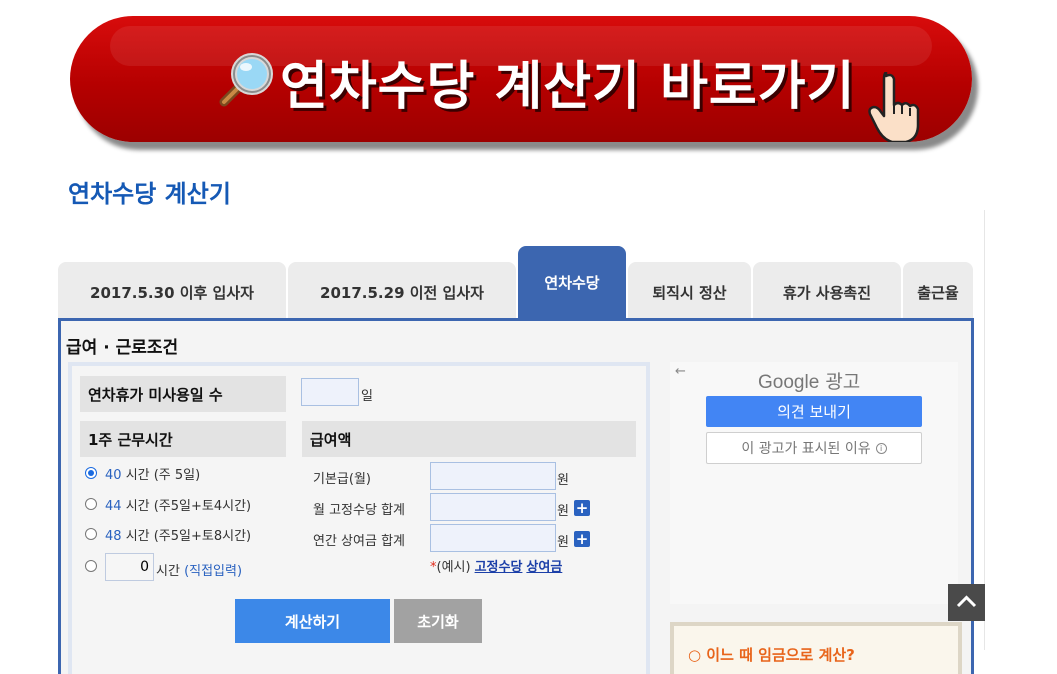  Describe the element at coordinates (544, 567) in the screenshot. I see `bonus-example-link: 상여금` at that location.